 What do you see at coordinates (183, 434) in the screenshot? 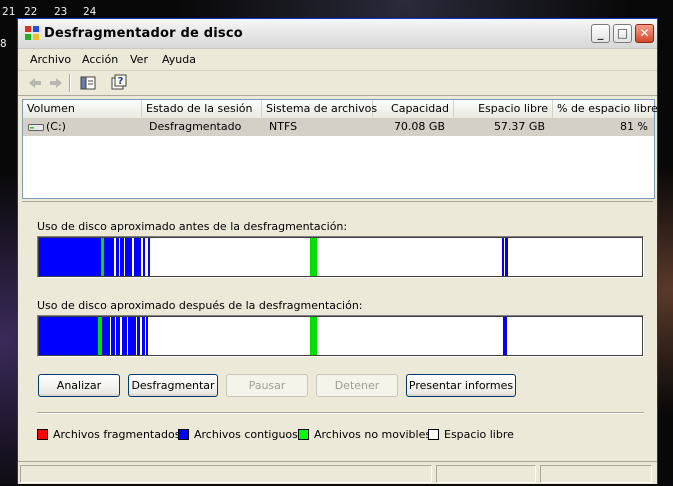
I see `legend-swatch-contiguous` at bounding box center [183, 434].